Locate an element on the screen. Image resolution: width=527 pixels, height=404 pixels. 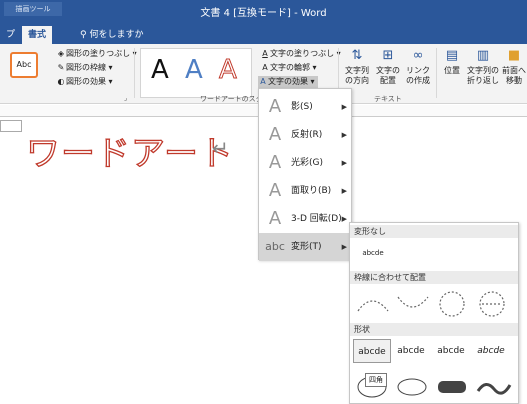
create-link-label: リンクの作成 is located at coordinates (418, 75).